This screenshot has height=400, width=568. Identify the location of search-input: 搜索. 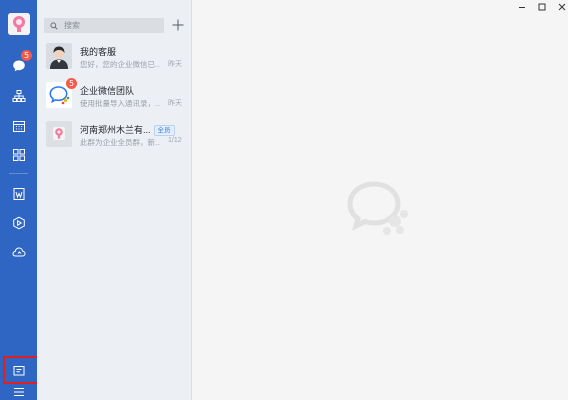
(104, 25).